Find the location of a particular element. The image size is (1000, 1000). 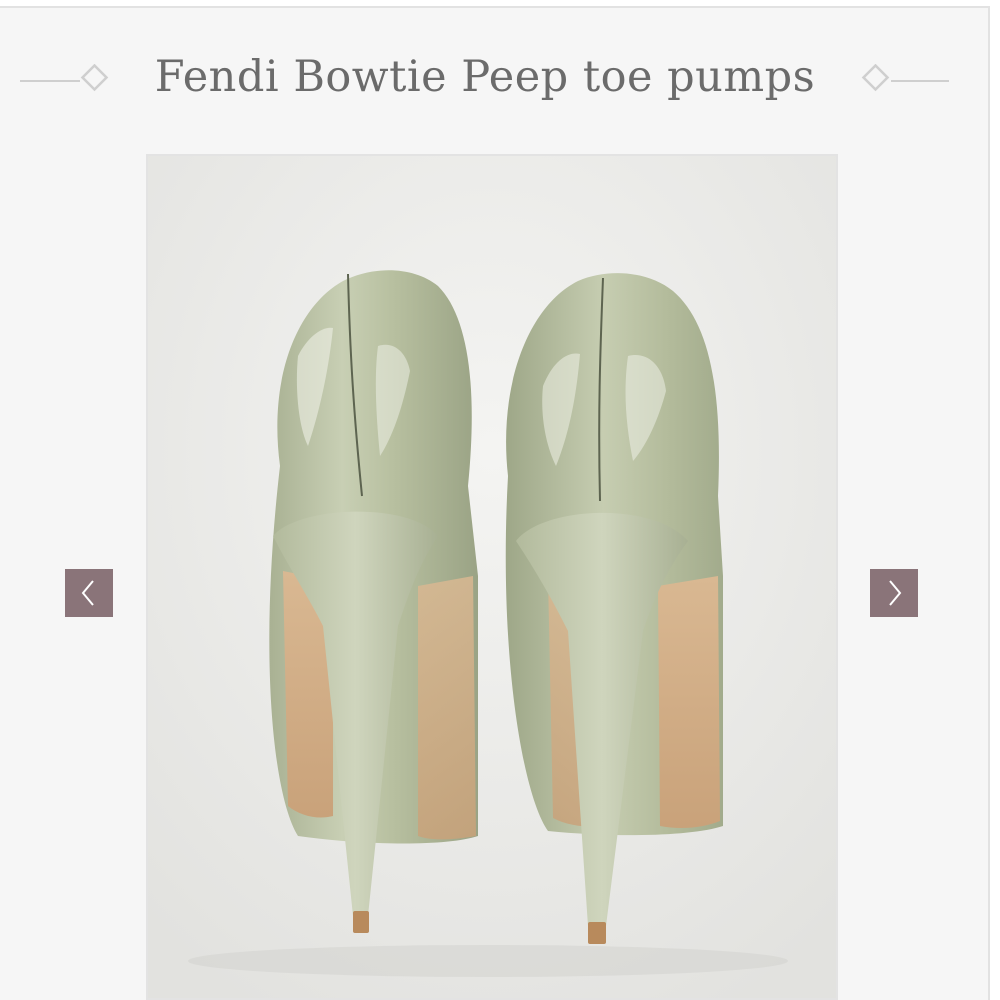

previous-image-button is located at coordinates (89, 593).